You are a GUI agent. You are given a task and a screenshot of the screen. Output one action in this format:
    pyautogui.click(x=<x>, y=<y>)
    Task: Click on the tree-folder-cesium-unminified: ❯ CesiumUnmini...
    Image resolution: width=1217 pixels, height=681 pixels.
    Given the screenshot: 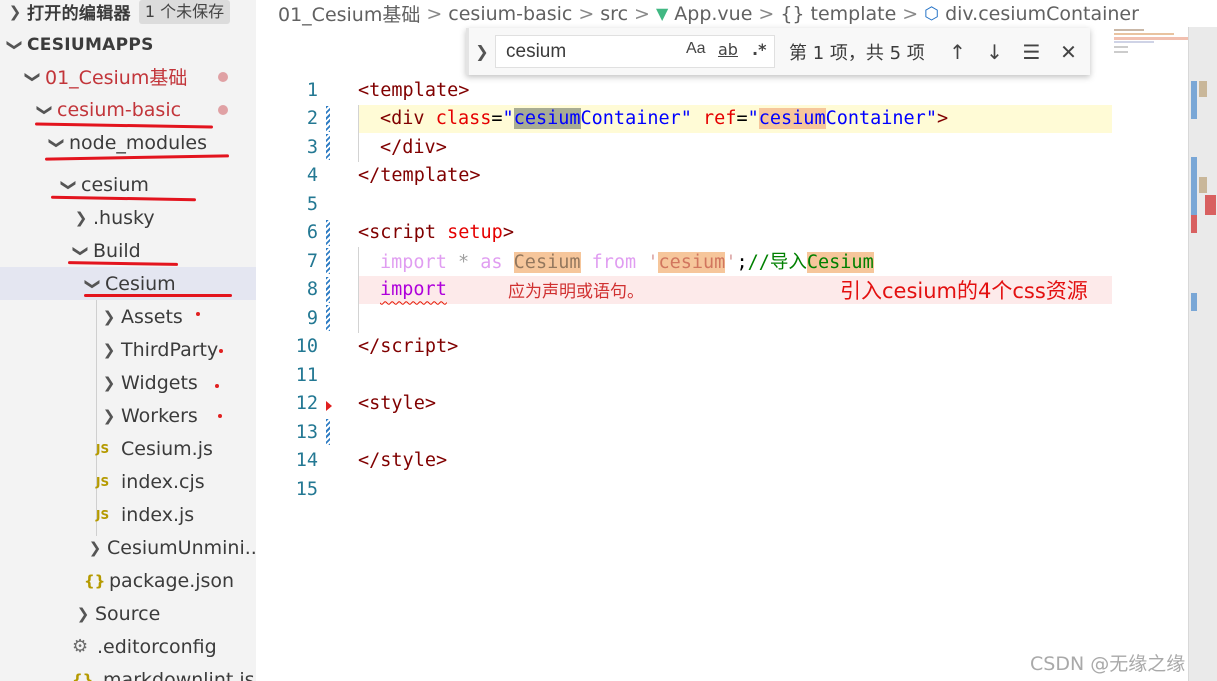 What is the action you would take?
    pyautogui.click(x=128, y=547)
    